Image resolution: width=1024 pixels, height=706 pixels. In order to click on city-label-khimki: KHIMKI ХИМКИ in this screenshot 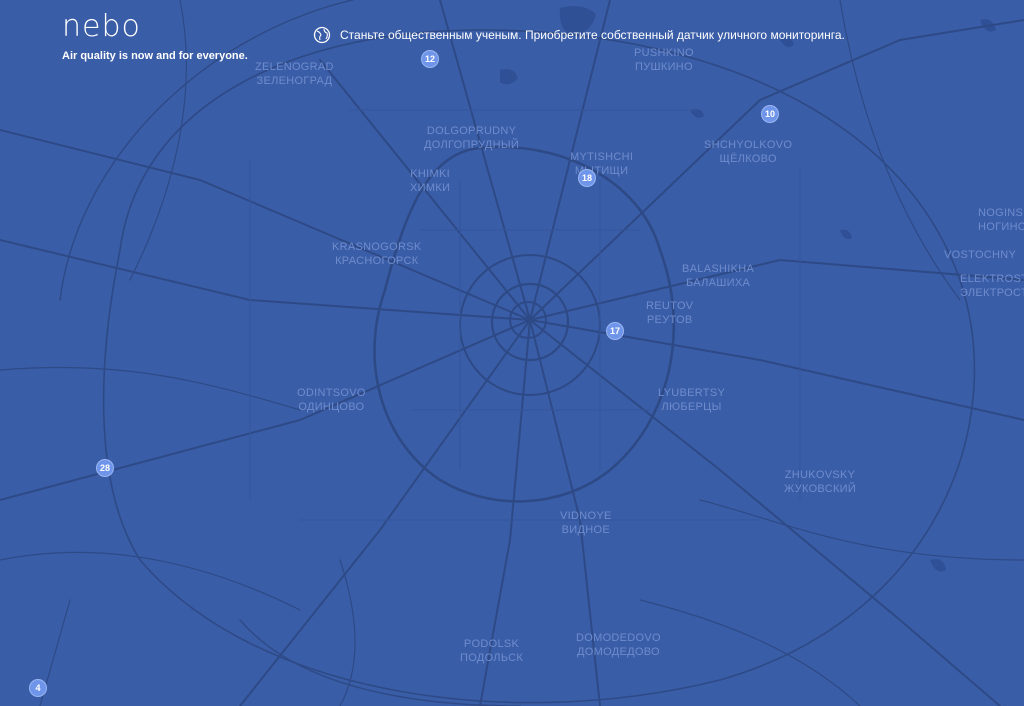, I will do `click(430, 181)`.